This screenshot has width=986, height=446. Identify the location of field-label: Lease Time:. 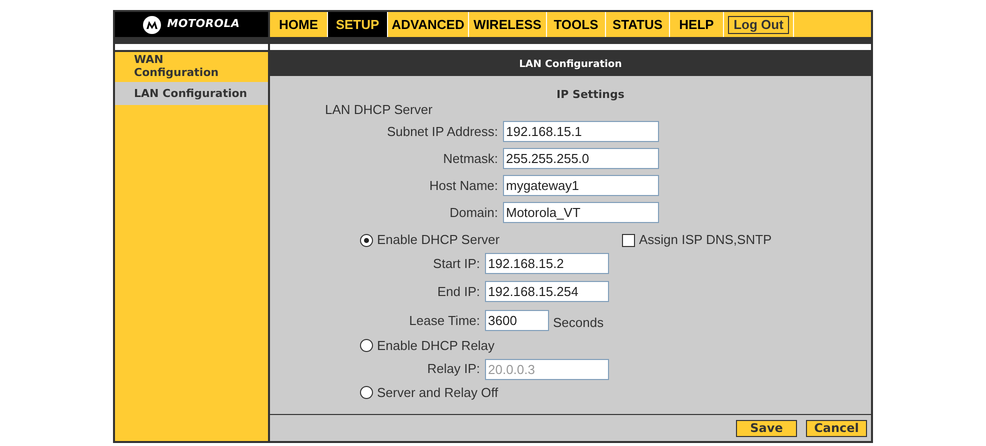
(444, 321).